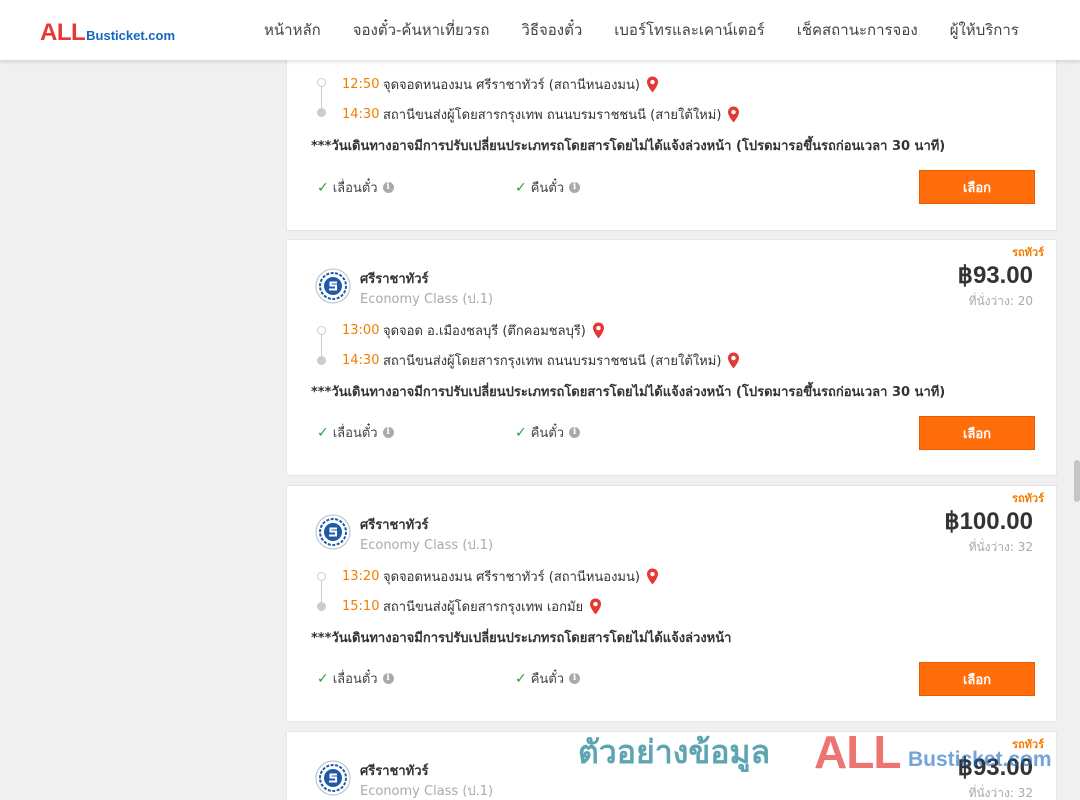 The image size is (1080, 800). What do you see at coordinates (984, 30) in the screenshot?
I see `nav-operators: ผู้ให้บริการ` at bounding box center [984, 30].